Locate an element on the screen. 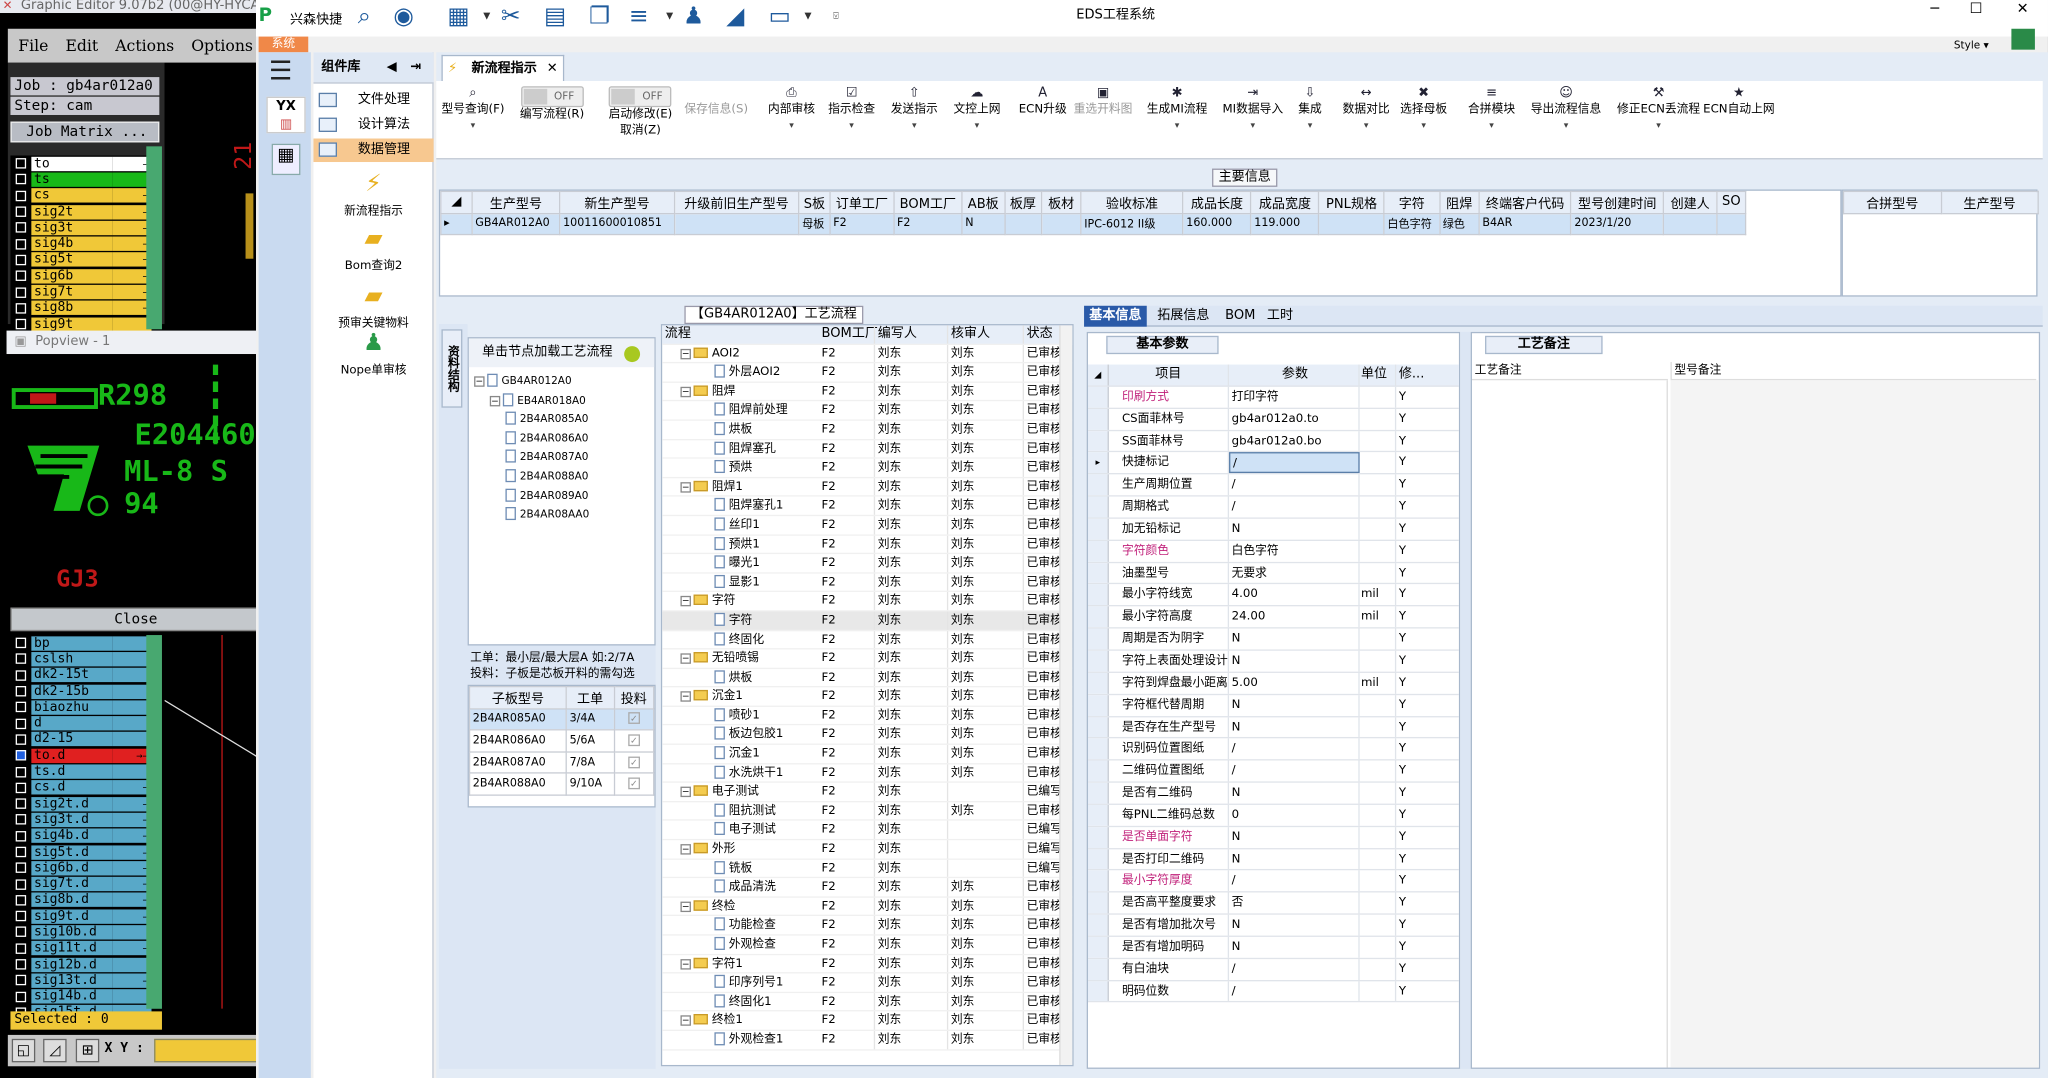  param-row: 识别码位置图纸 / Y is located at coordinates (1273, 749).